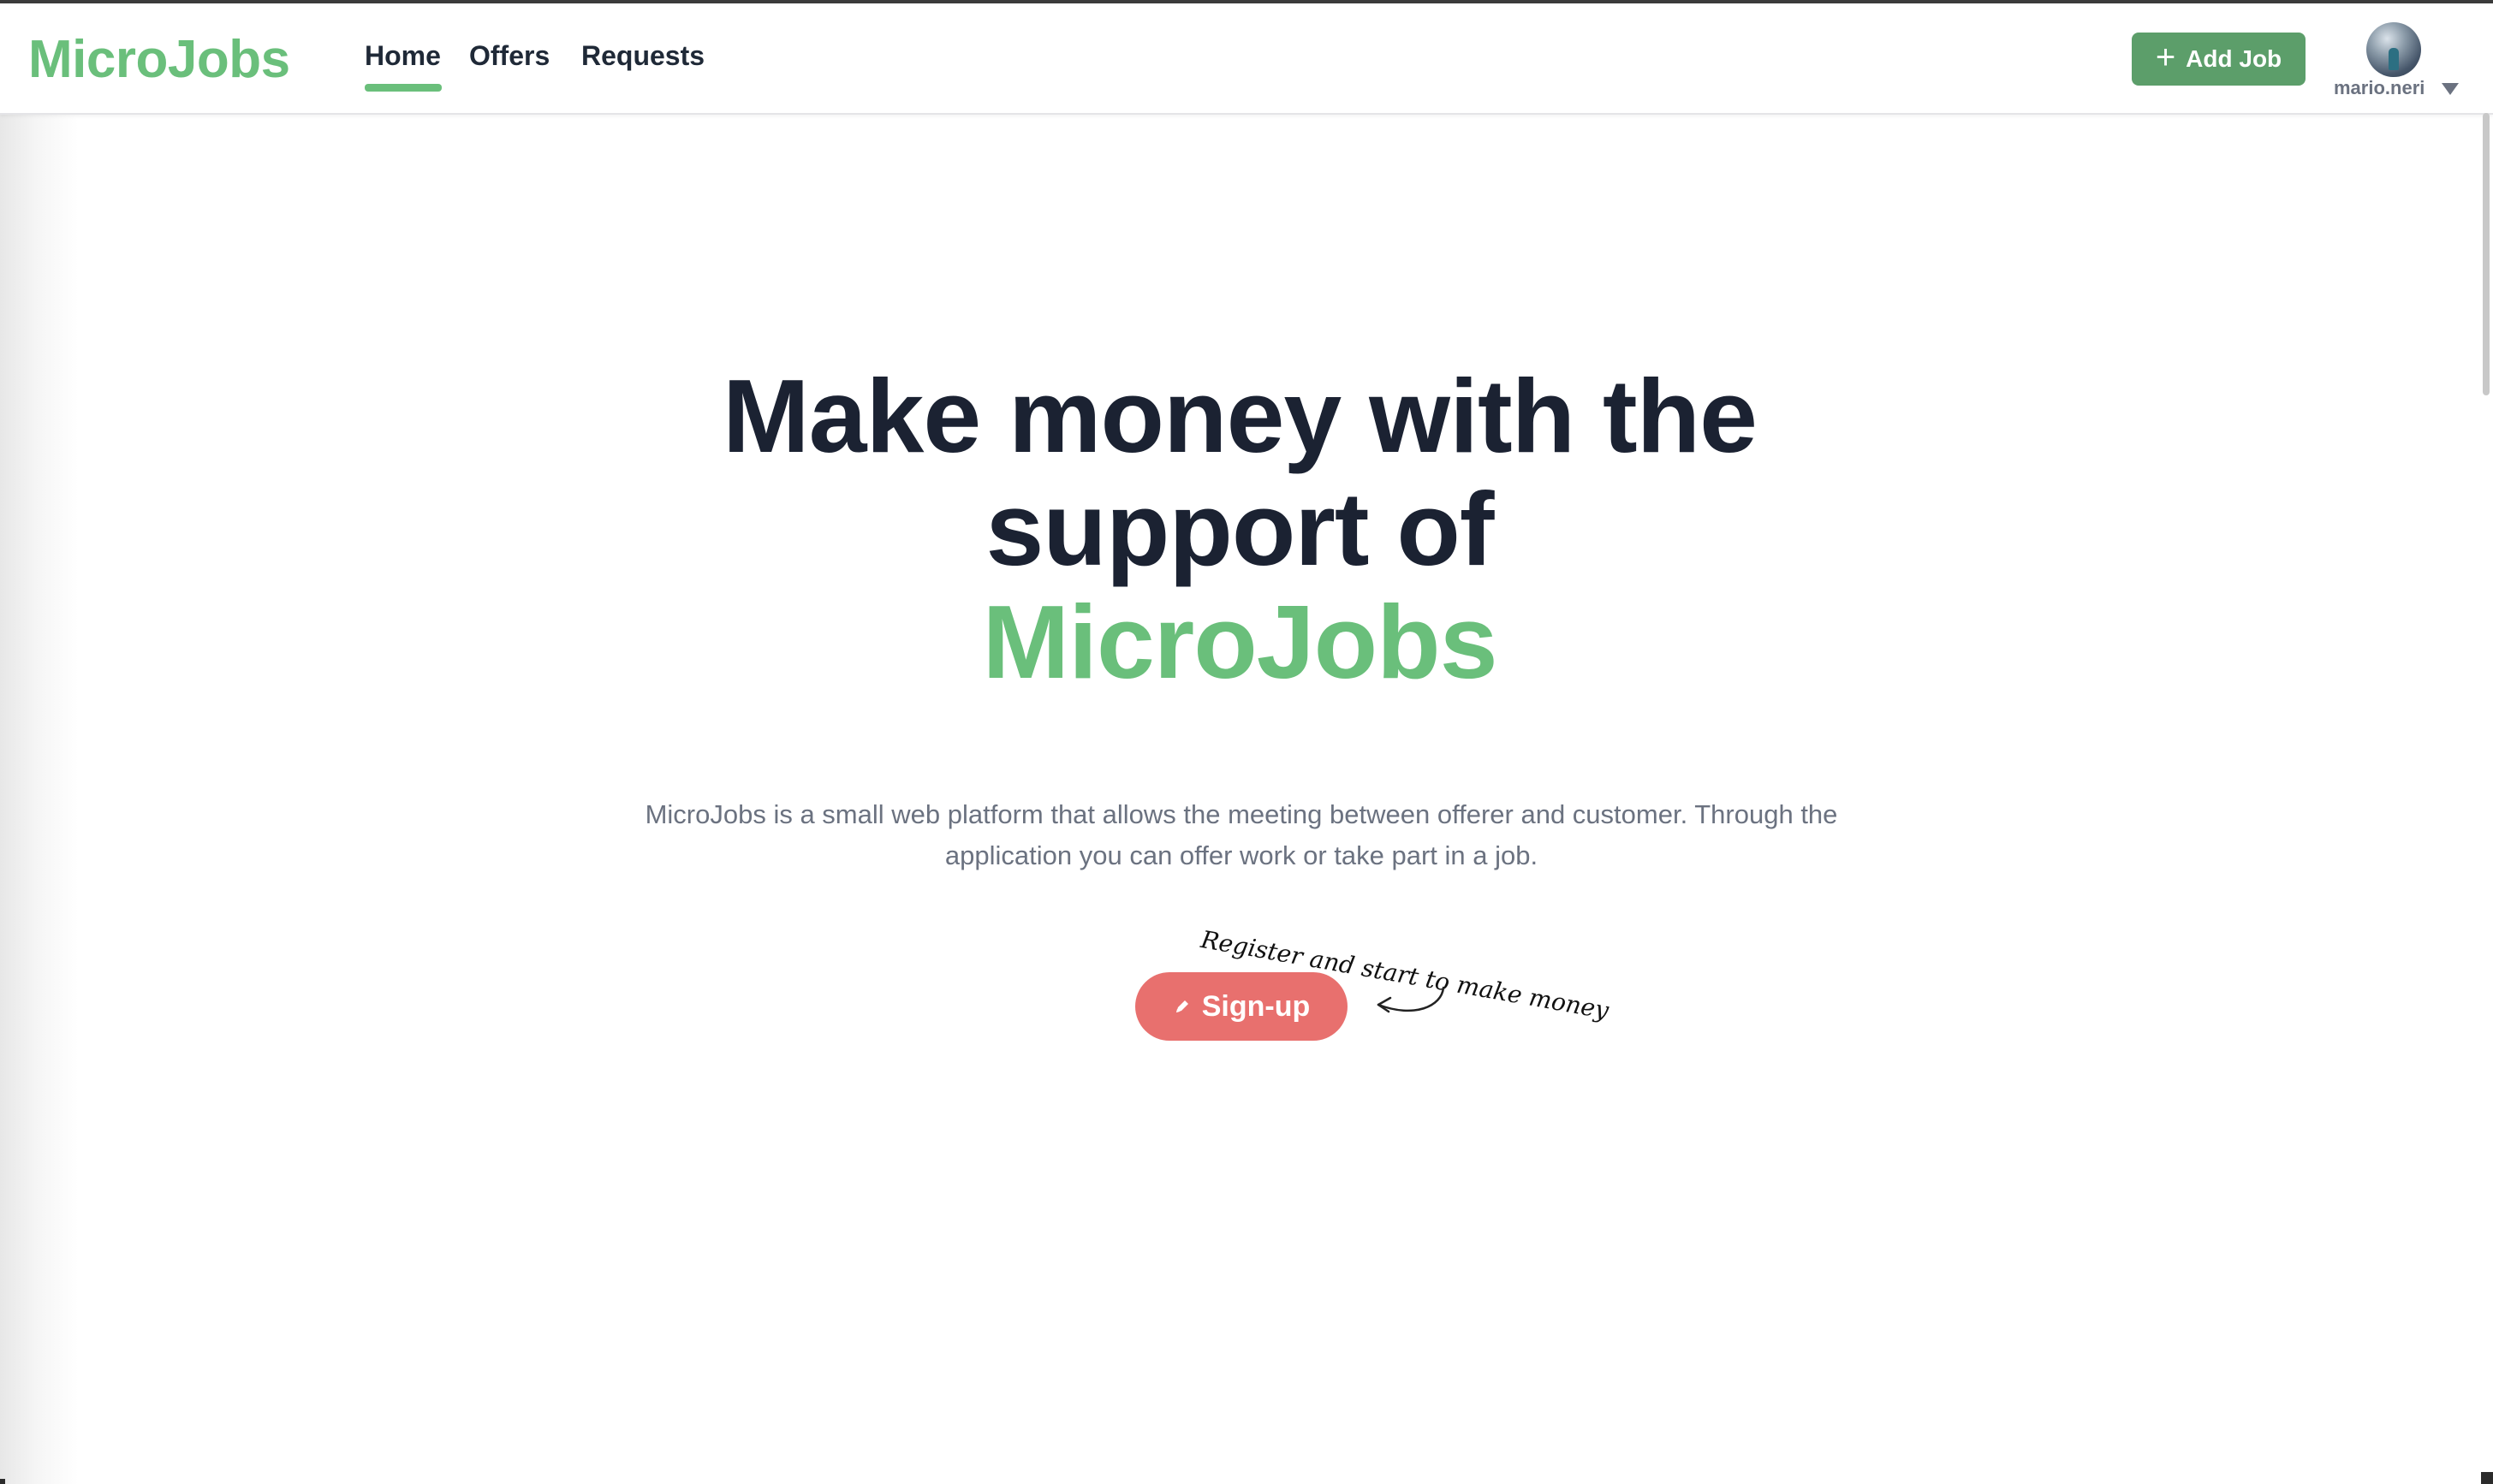  I want to click on scrollbar-thumb, so click(2486, 254).